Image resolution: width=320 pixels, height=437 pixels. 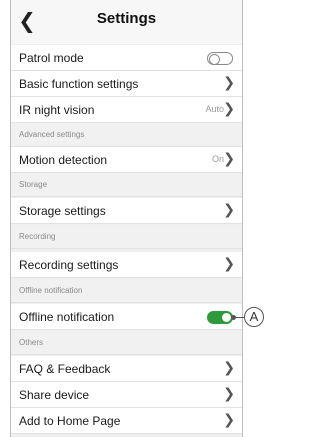 I want to click on row-value: Auto, so click(x=214, y=109).